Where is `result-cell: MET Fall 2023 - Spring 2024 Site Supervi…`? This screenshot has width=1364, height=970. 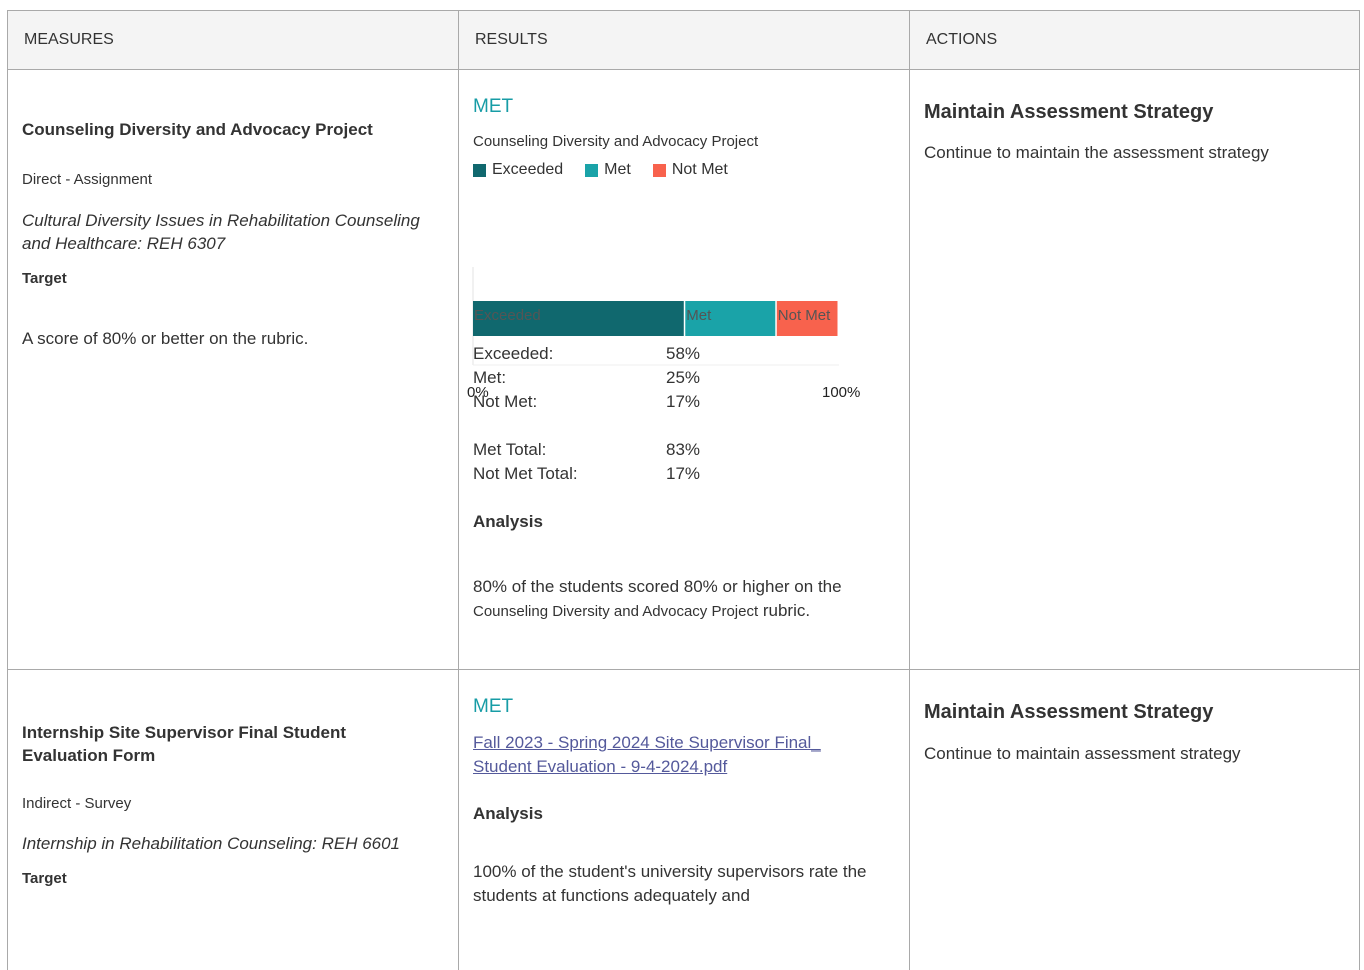
result-cell: MET Fall 2023 - Spring 2024 Site Supervi… is located at coordinates (683, 820).